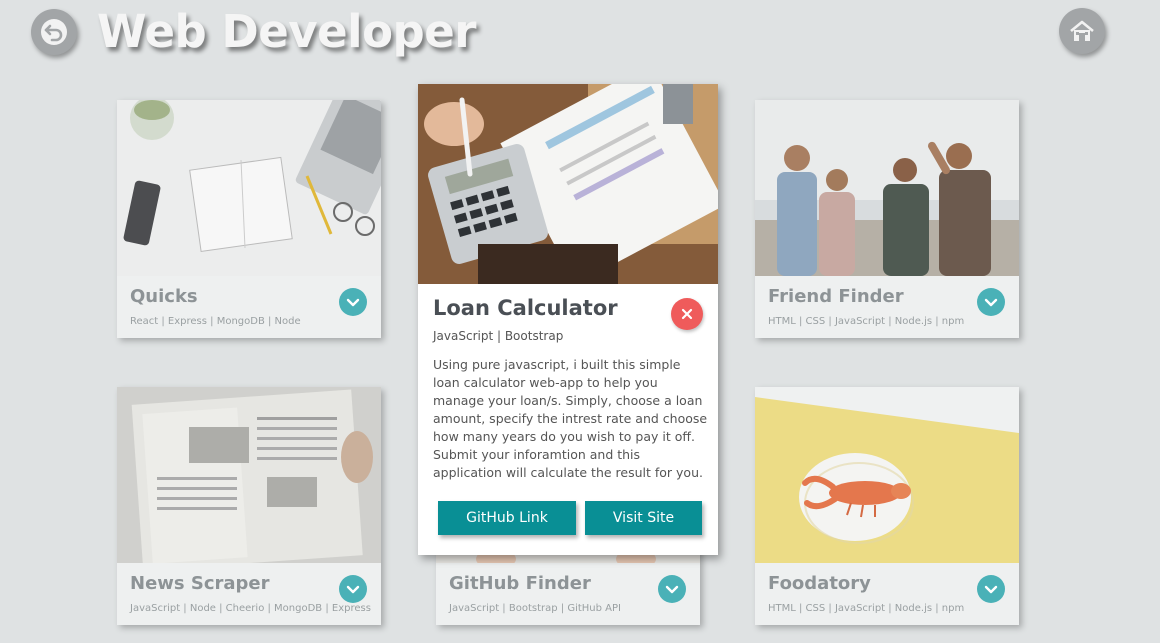  Describe the element at coordinates (520, 583) in the screenshot. I see `project-title: GitHub Finder` at that location.